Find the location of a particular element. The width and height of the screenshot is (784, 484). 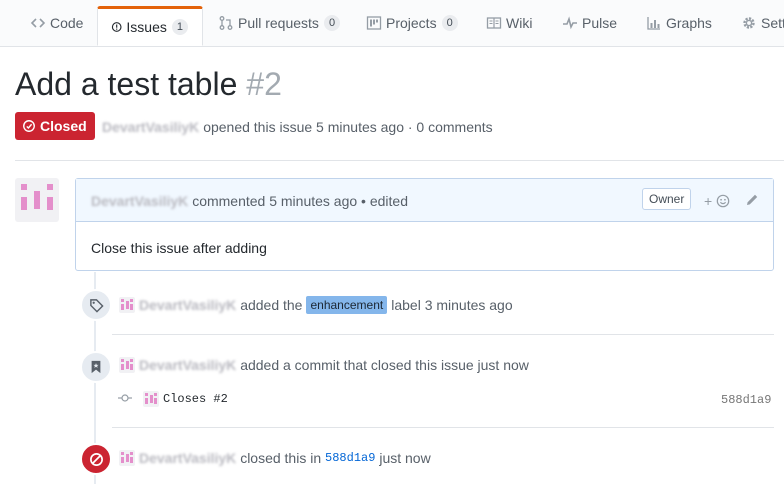

author-link: DevartVasiliyK is located at coordinates (150, 127).